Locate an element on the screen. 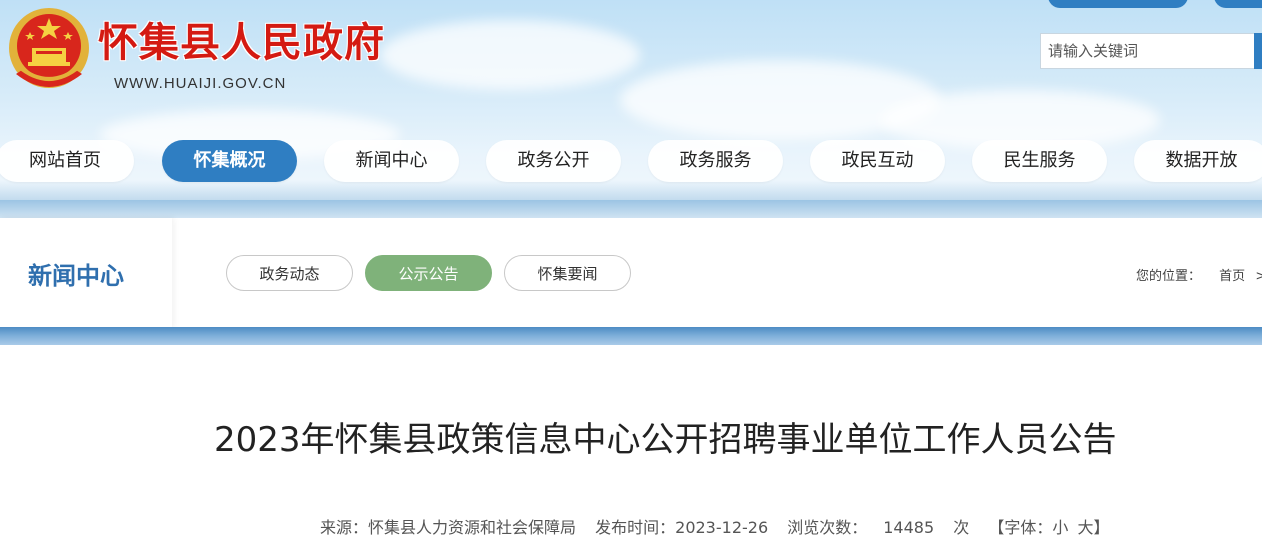 The image size is (1262, 548). cloud-decor is located at coordinates (510, 55).